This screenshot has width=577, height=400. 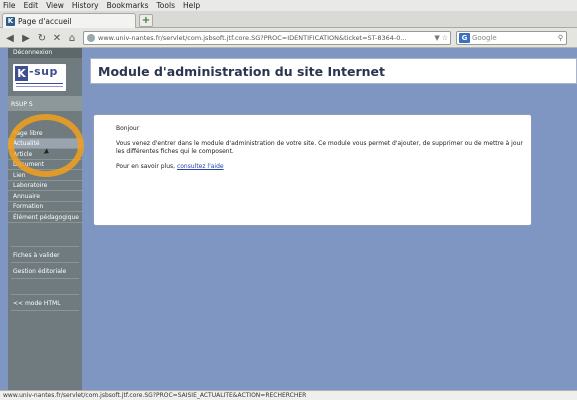 What do you see at coordinates (241, 71) in the screenshot?
I see `page-title: Module d'administration du site Internet` at bounding box center [241, 71].